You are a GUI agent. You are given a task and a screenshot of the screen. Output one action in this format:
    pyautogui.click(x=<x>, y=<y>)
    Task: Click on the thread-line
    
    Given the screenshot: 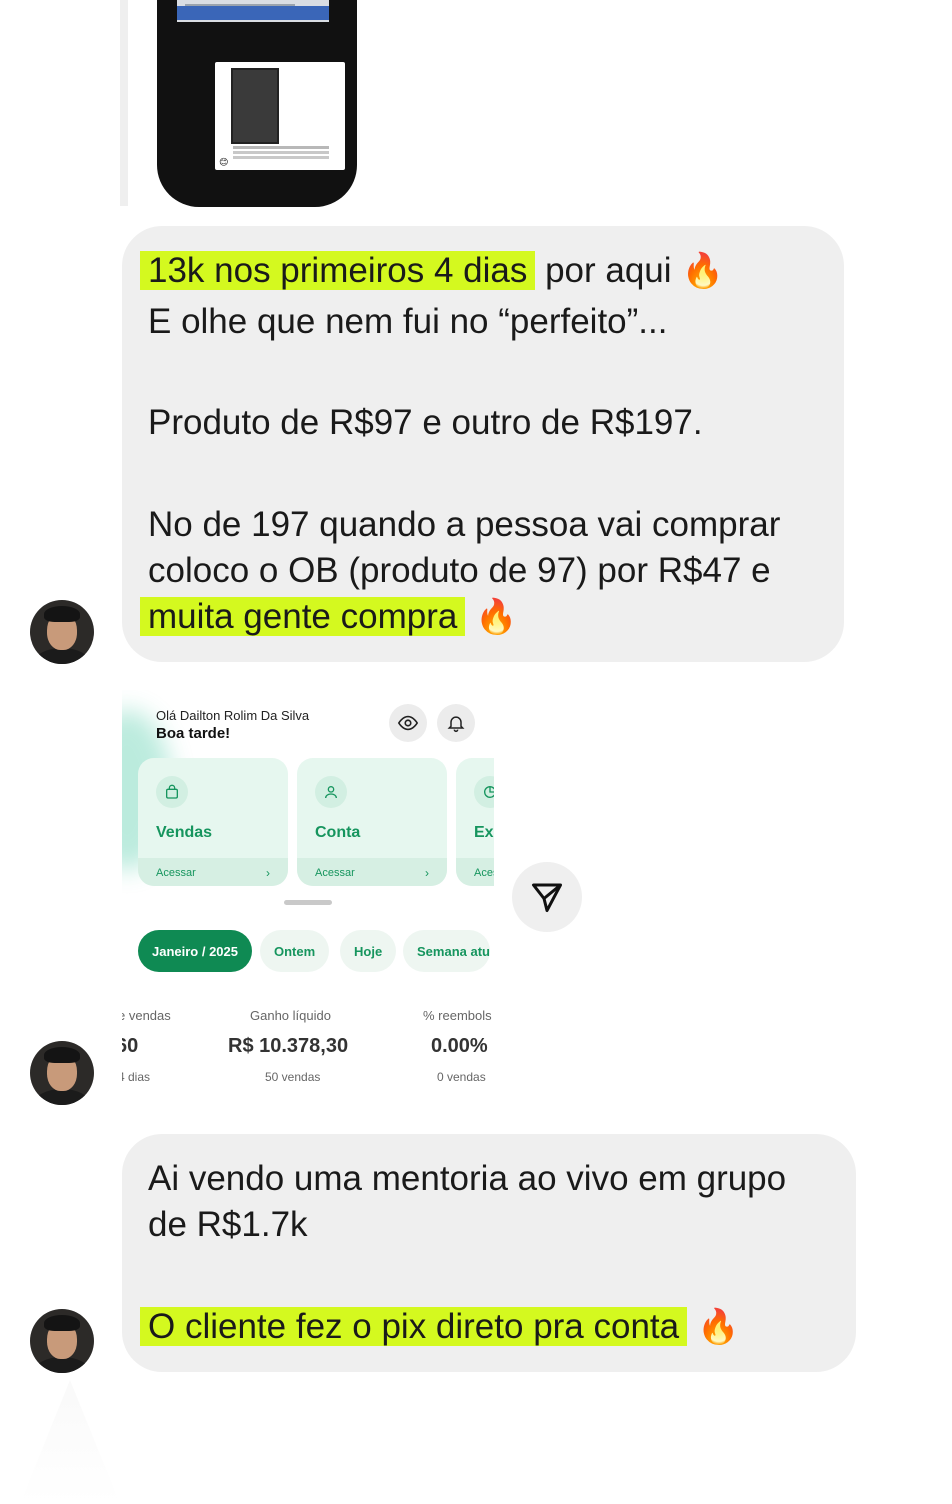 What is the action you would take?
    pyautogui.click(x=124, y=103)
    